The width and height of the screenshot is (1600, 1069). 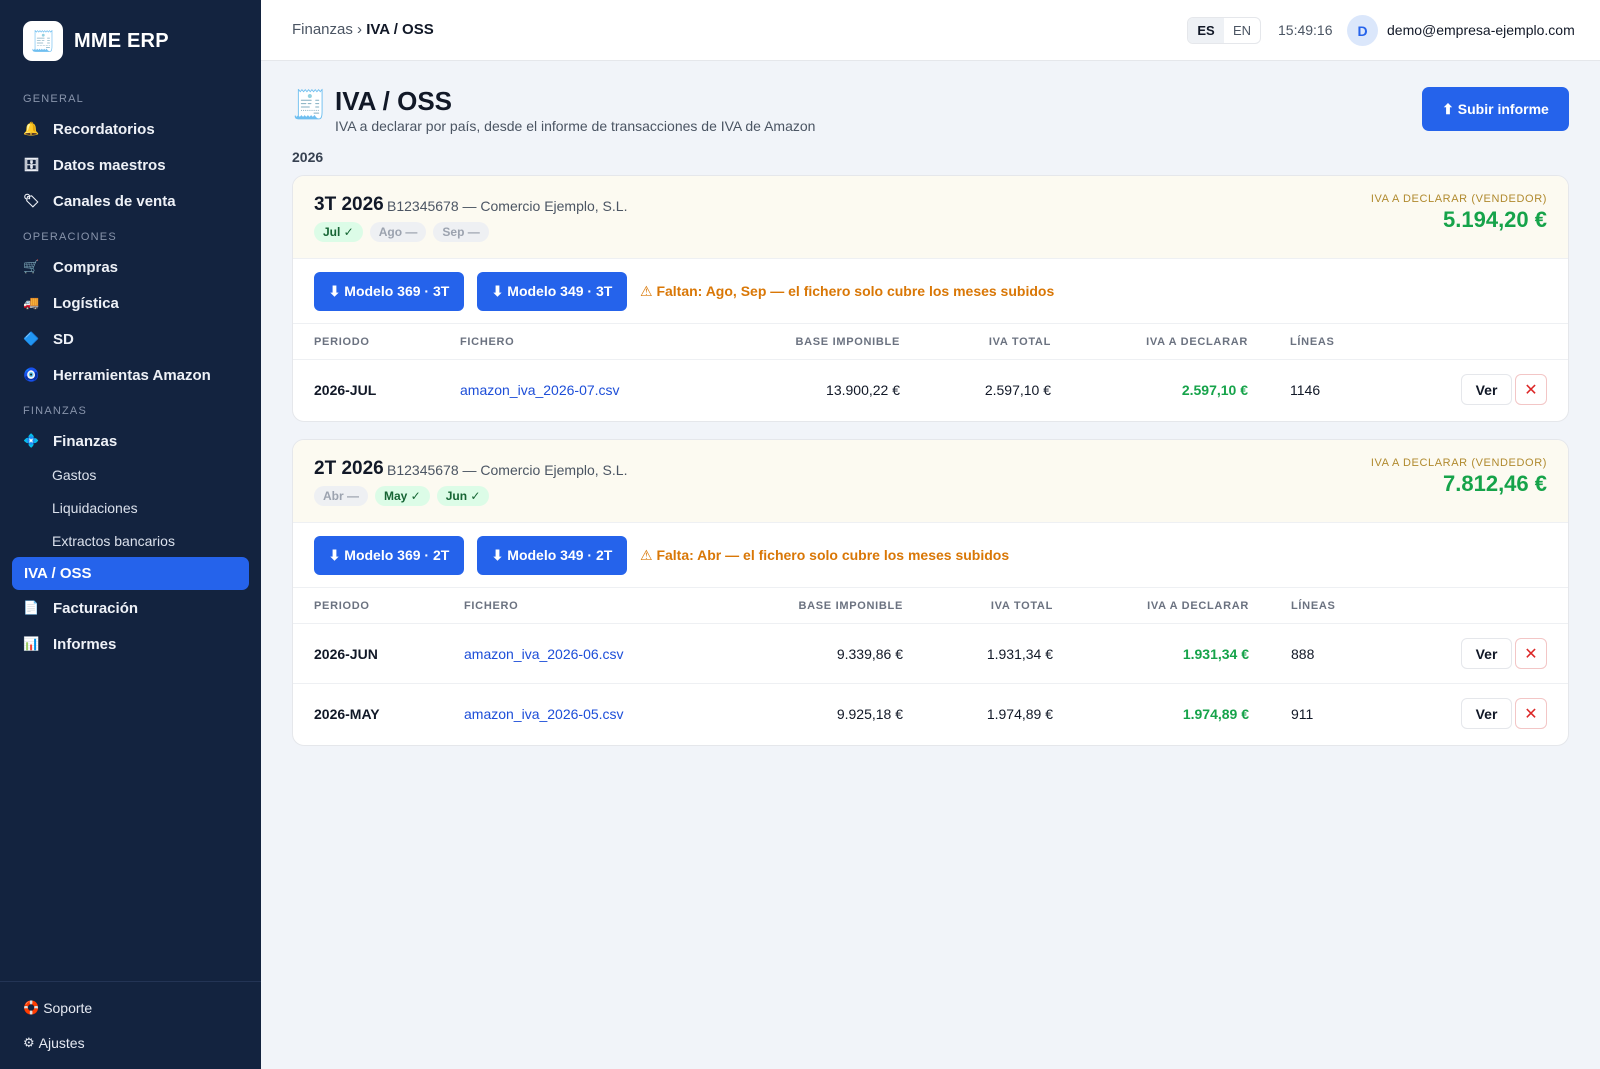 I want to click on sidebar-item-informes: 📊 Informes, so click(x=69, y=644).